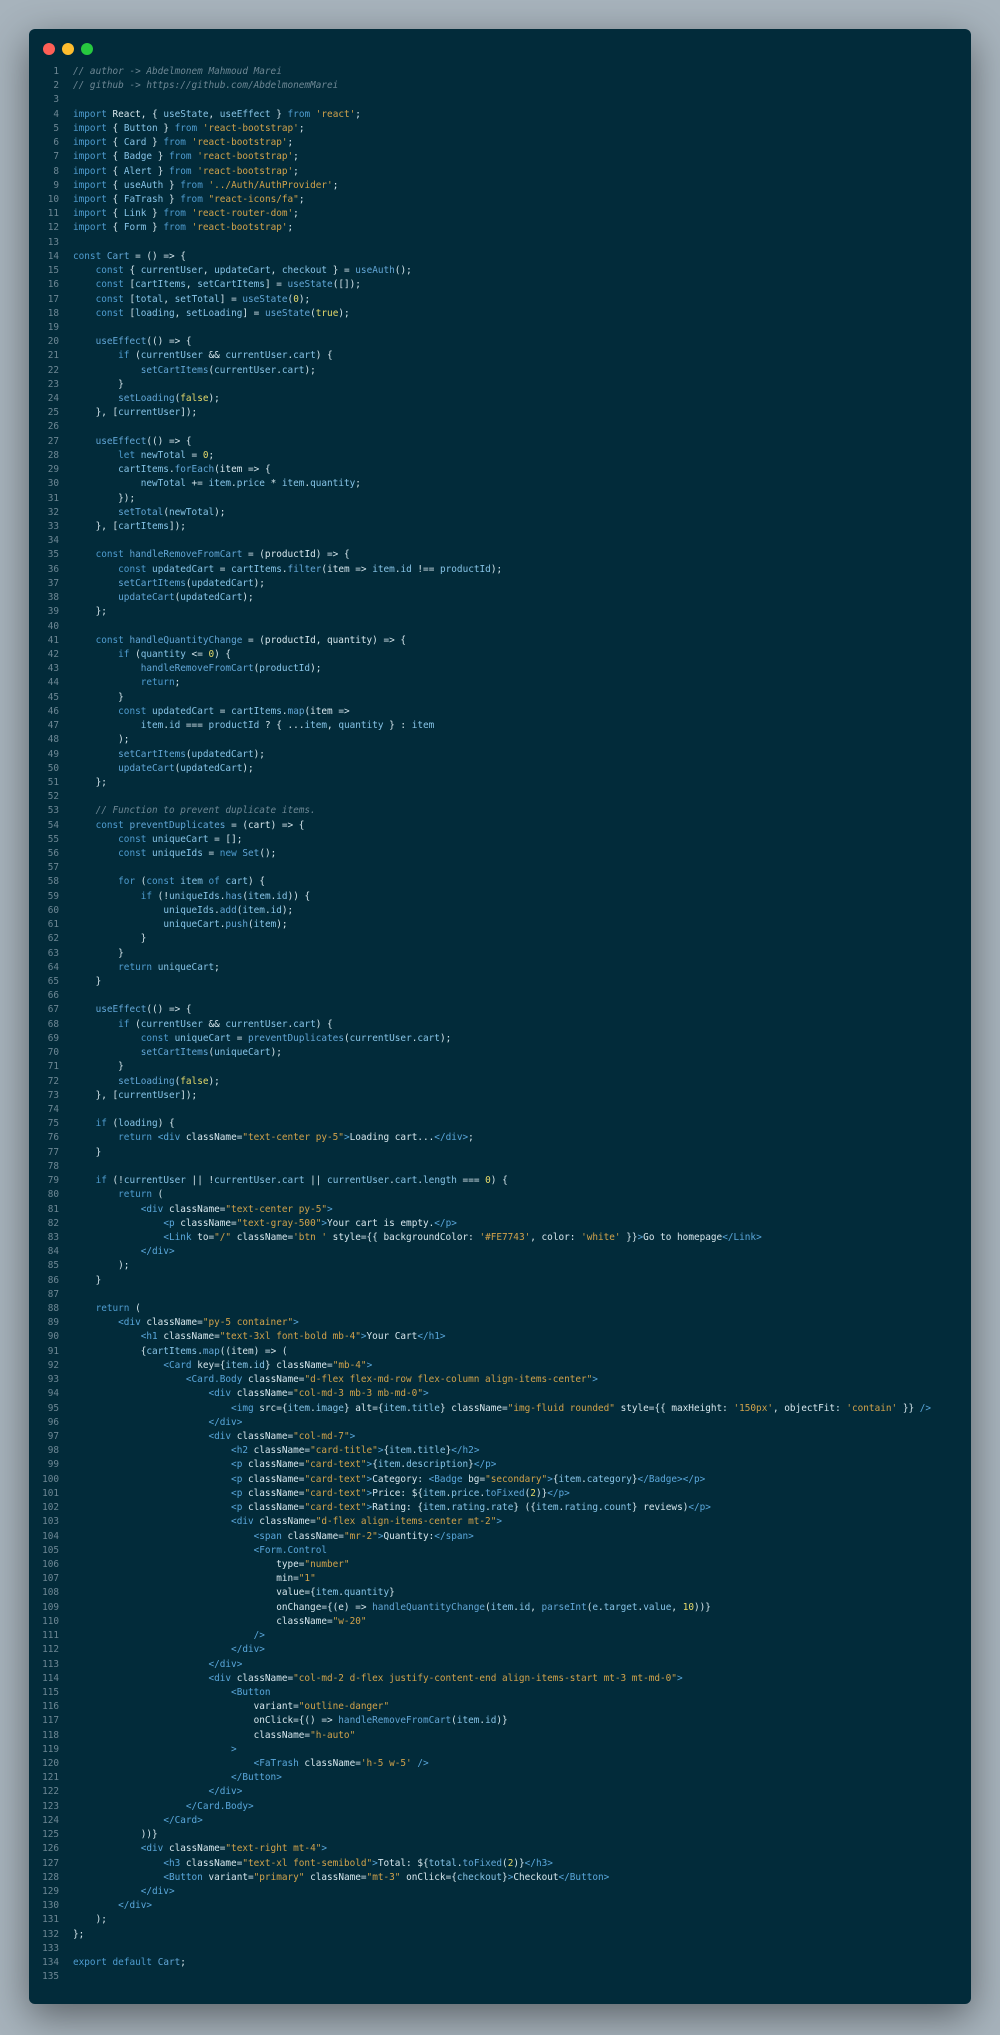 This screenshot has height=2035, width=1000. I want to click on code-text: const uniqueIds = new Set();, so click(174, 854).